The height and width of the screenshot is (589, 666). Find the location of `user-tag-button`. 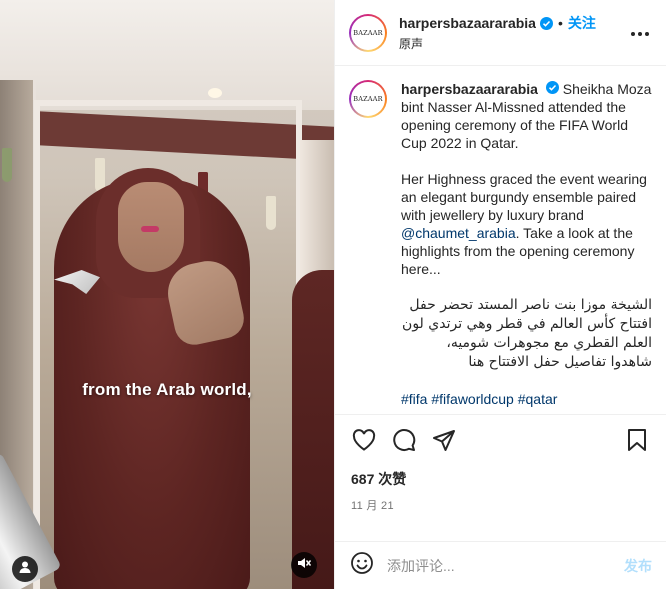

user-tag-button is located at coordinates (25, 569).